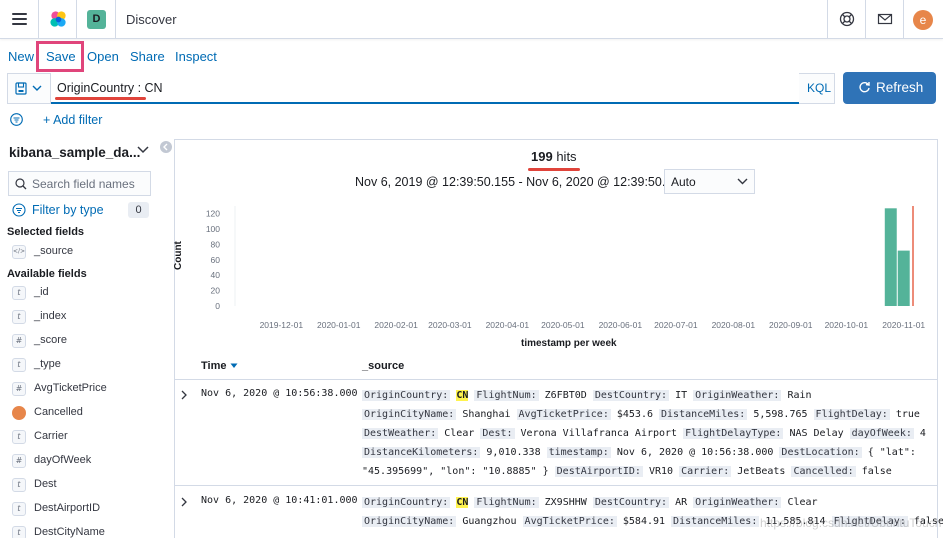 This screenshot has height=538, width=943. Describe the element at coordinates (138, 210) in the screenshot. I see `filter-count-badge: 0` at that location.